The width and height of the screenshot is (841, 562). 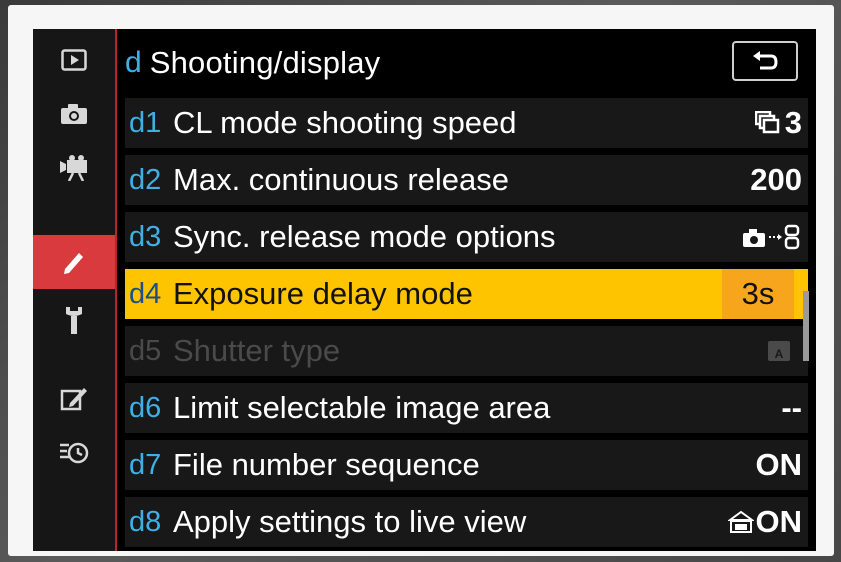 I want to click on menu-item-exposure-delay-mode: d4 Exposure delay mode 3s, so click(x=466, y=294).